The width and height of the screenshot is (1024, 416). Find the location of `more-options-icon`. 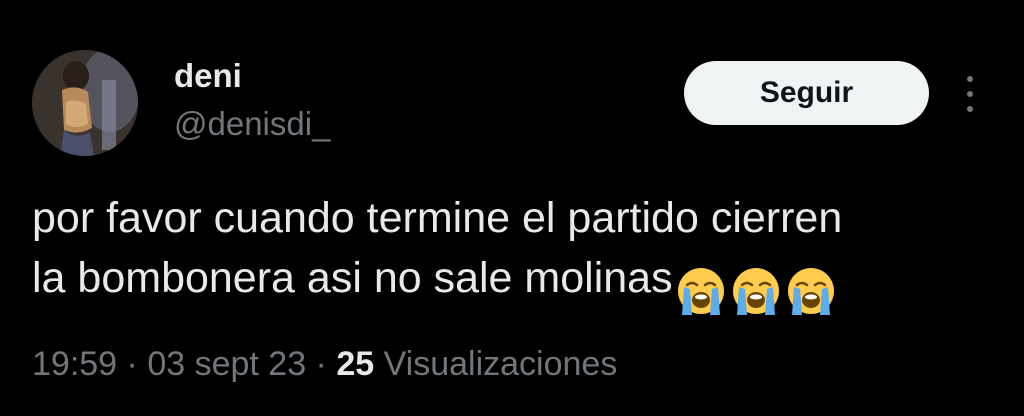

more-options-icon is located at coordinates (970, 94).